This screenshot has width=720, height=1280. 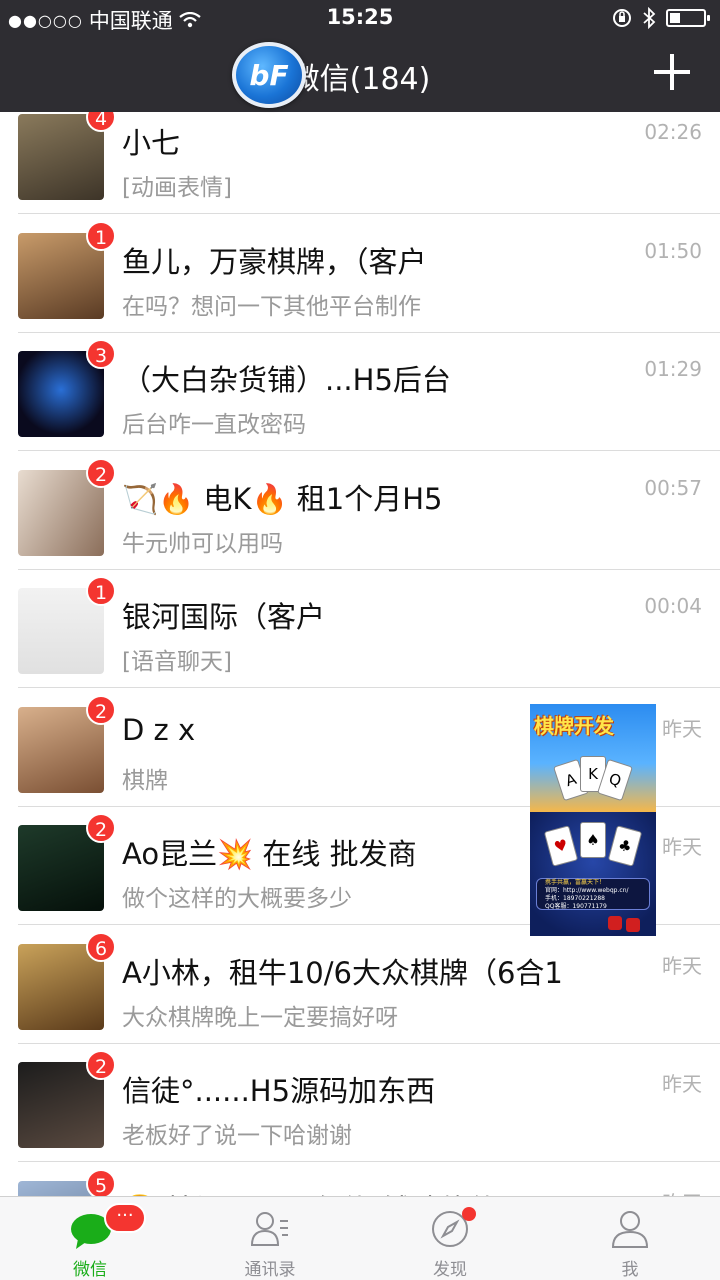 I want to click on chat-row: 2 信徒°......H5源码加东西老板好了说一下哈谢谢 昨天, so click(x=360, y=1103).